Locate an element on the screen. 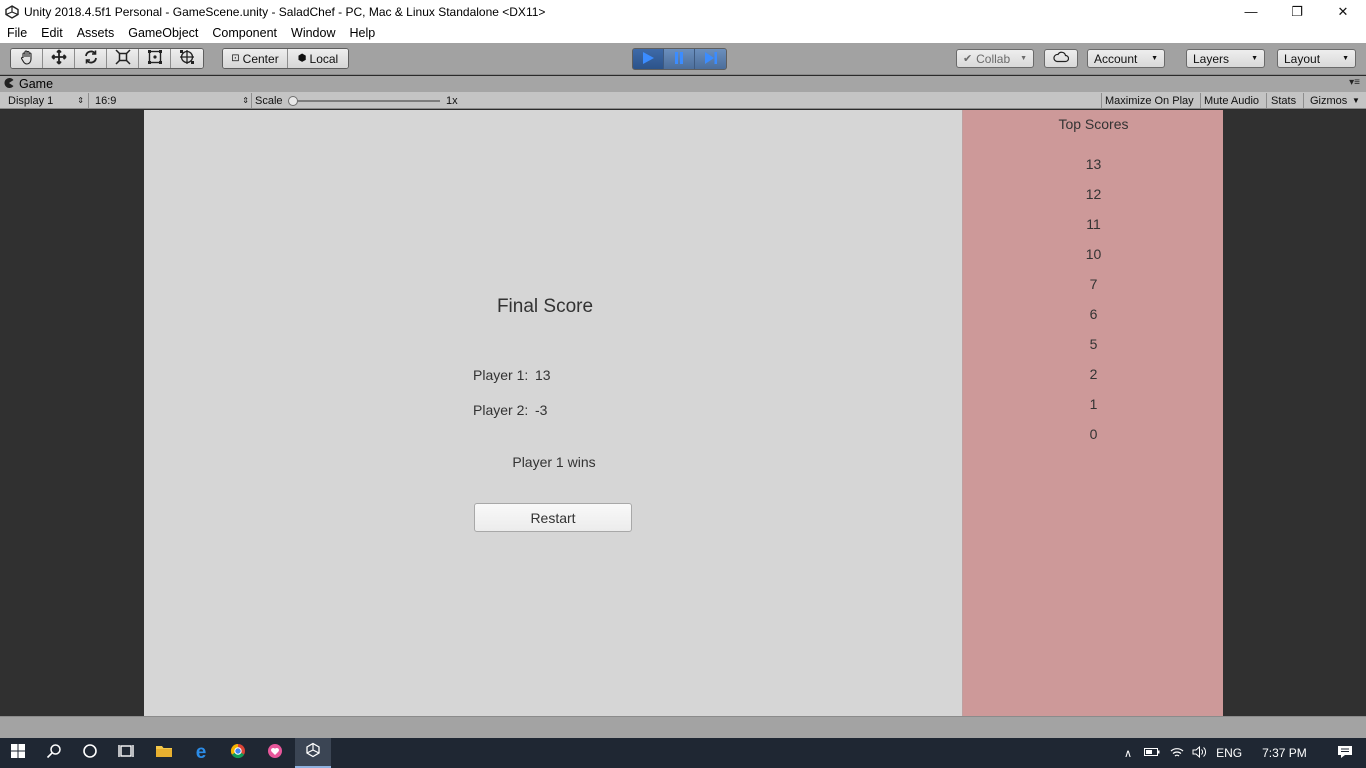 The width and height of the screenshot is (1366, 768). mute-audio-toggle: Mute Audio is located at coordinates (1231, 100).